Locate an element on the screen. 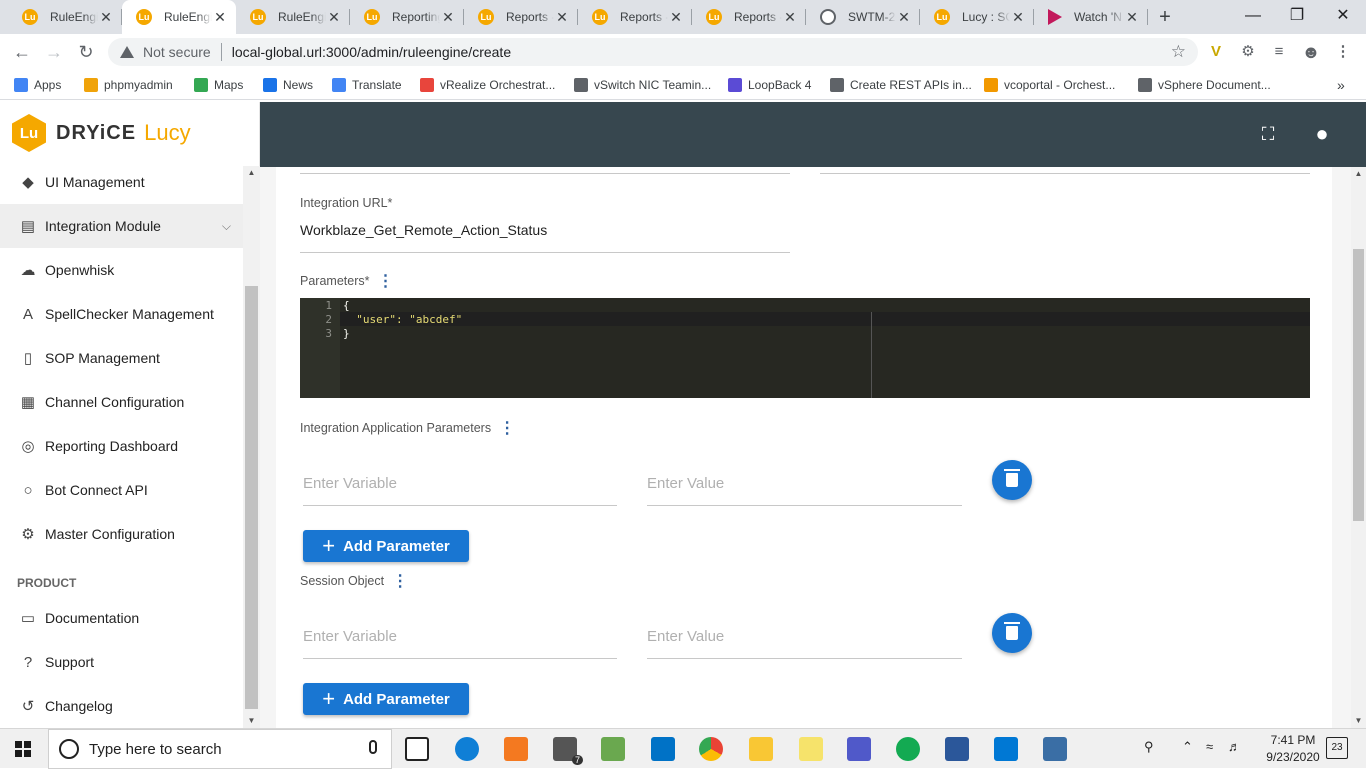 Image resolution: width=1366 pixels, height=769 pixels. browser-menu-icon: ⋮ is located at coordinates (1343, 52).